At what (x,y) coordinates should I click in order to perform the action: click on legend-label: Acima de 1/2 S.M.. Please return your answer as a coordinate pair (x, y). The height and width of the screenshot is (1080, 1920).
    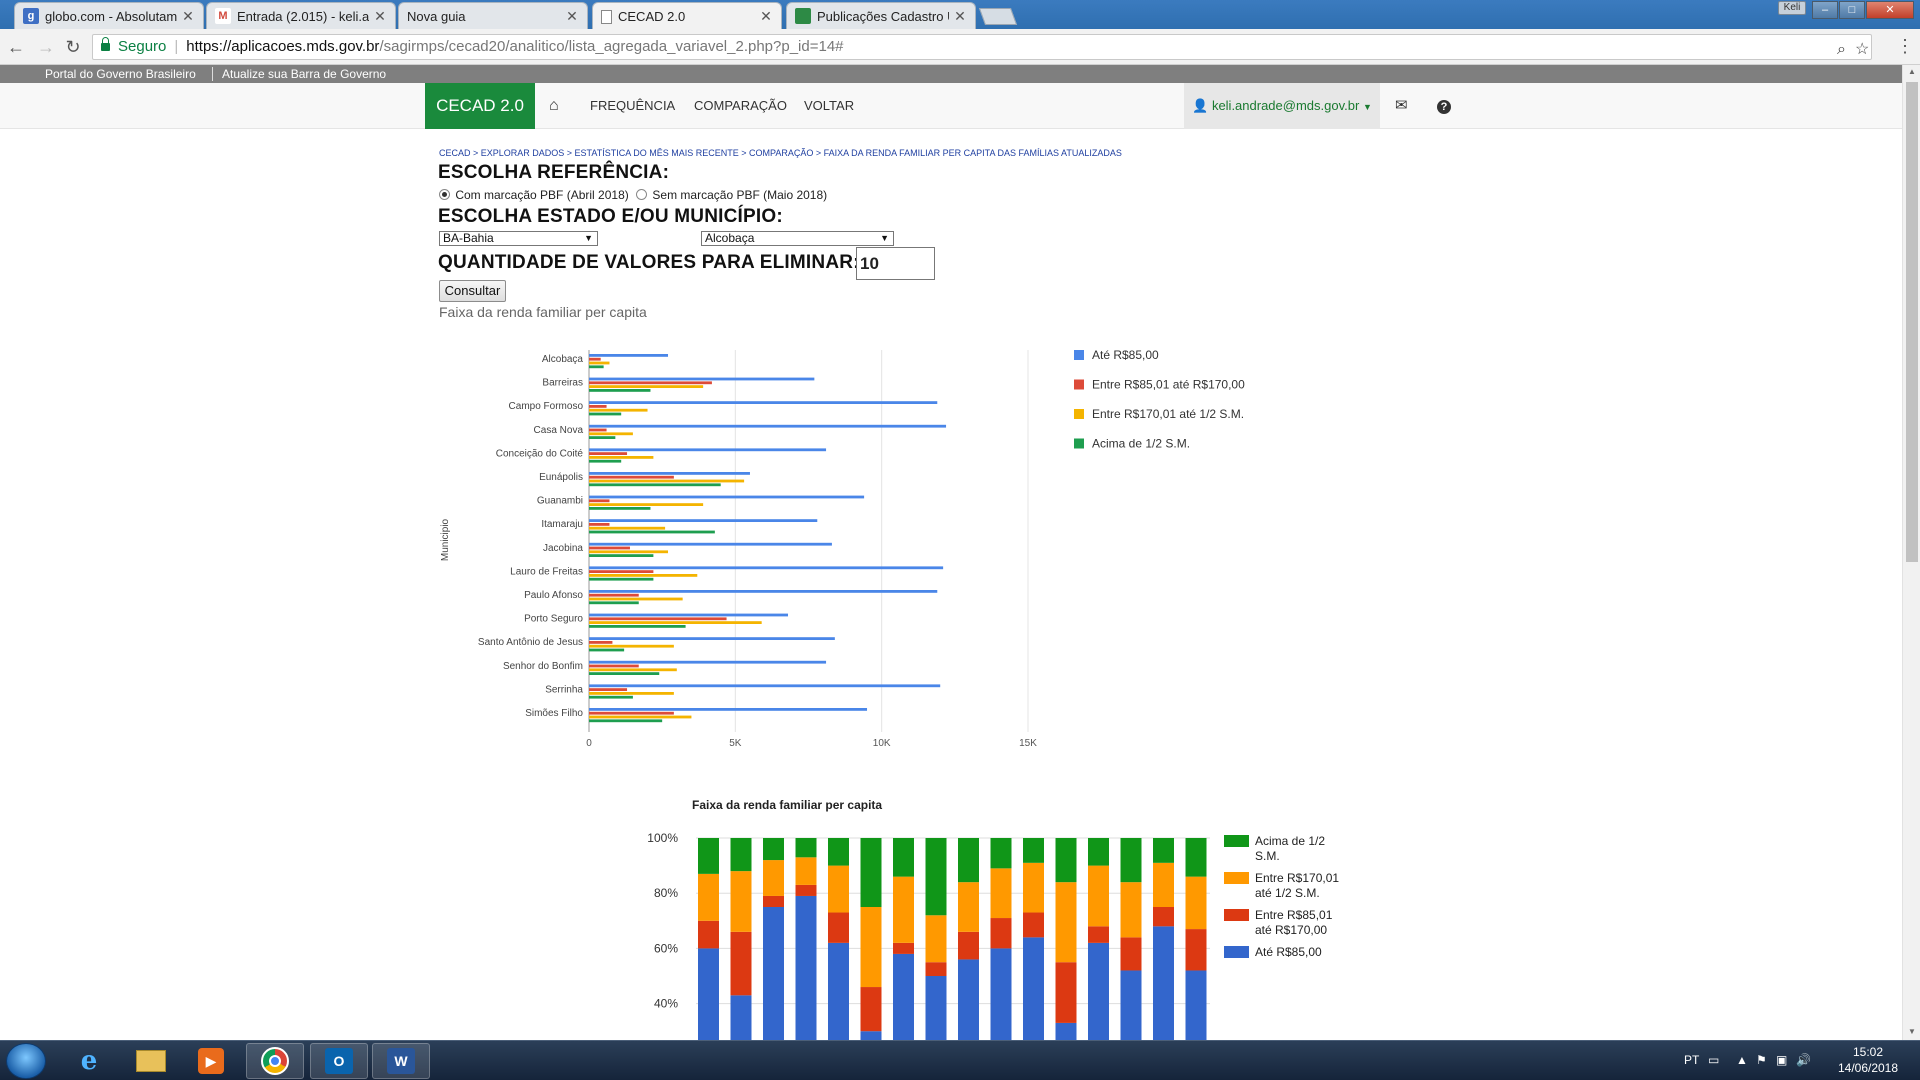
    Looking at the image, I should click on (1141, 444).